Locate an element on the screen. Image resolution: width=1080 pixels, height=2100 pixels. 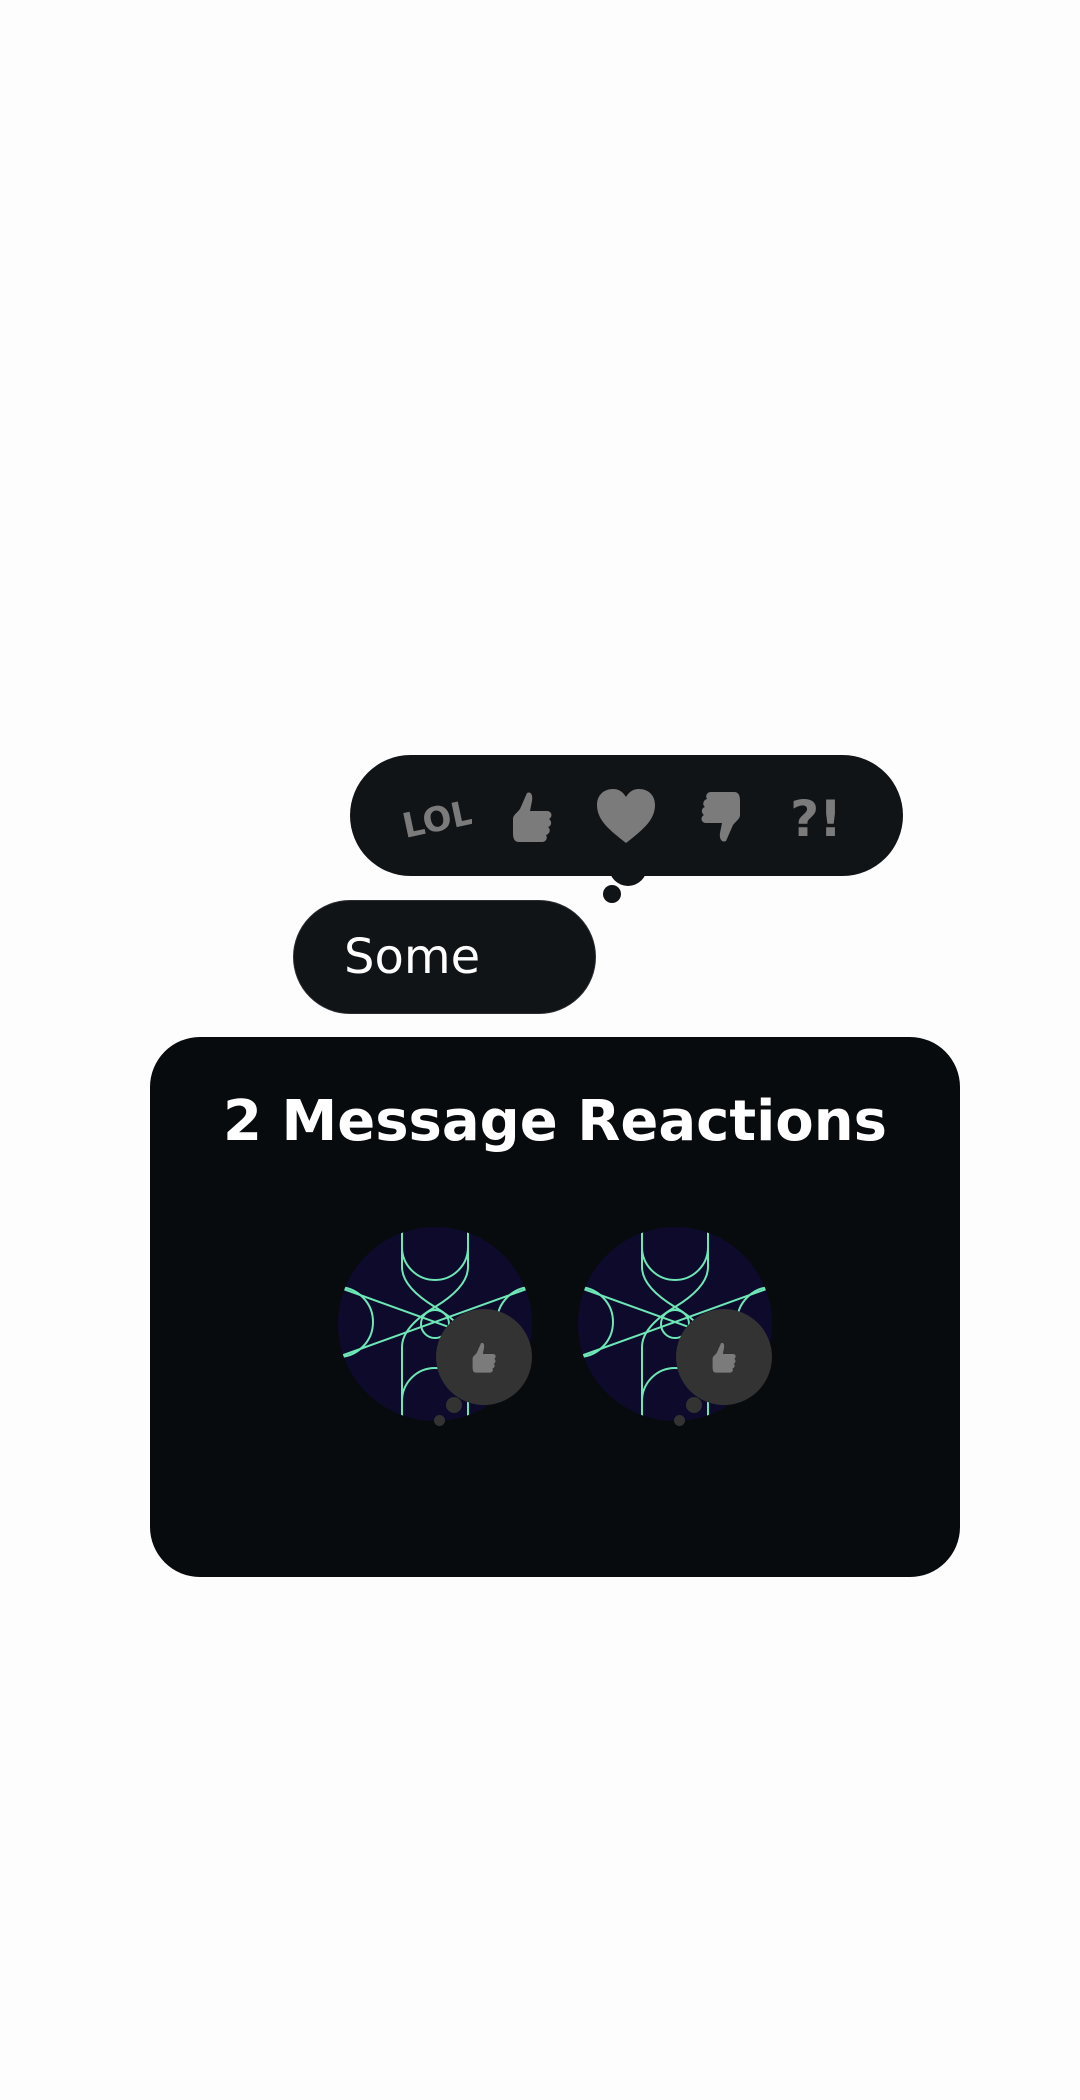
reaction-question-exclaim-button: ?! is located at coordinates (816, 816).